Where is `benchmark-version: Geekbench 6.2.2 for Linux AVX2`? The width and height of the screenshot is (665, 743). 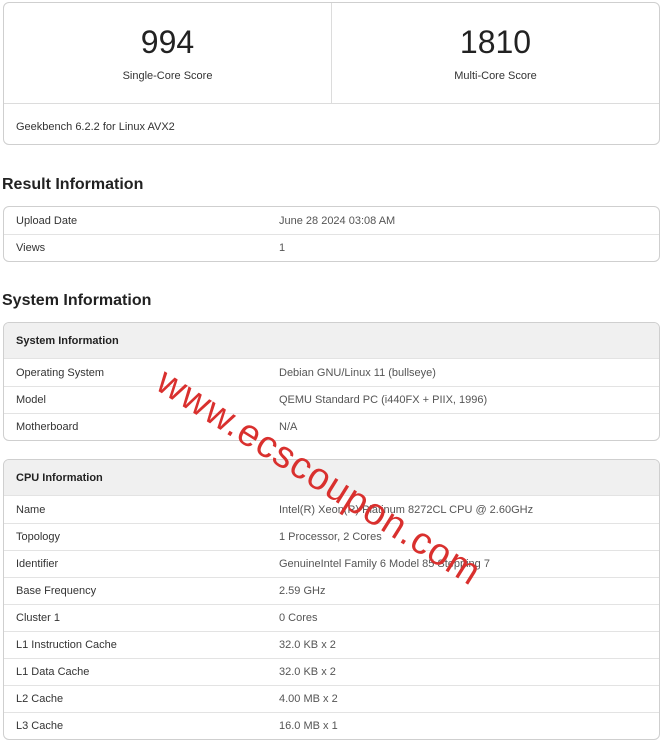 benchmark-version: Geekbench 6.2.2 for Linux AVX2 is located at coordinates (95, 127).